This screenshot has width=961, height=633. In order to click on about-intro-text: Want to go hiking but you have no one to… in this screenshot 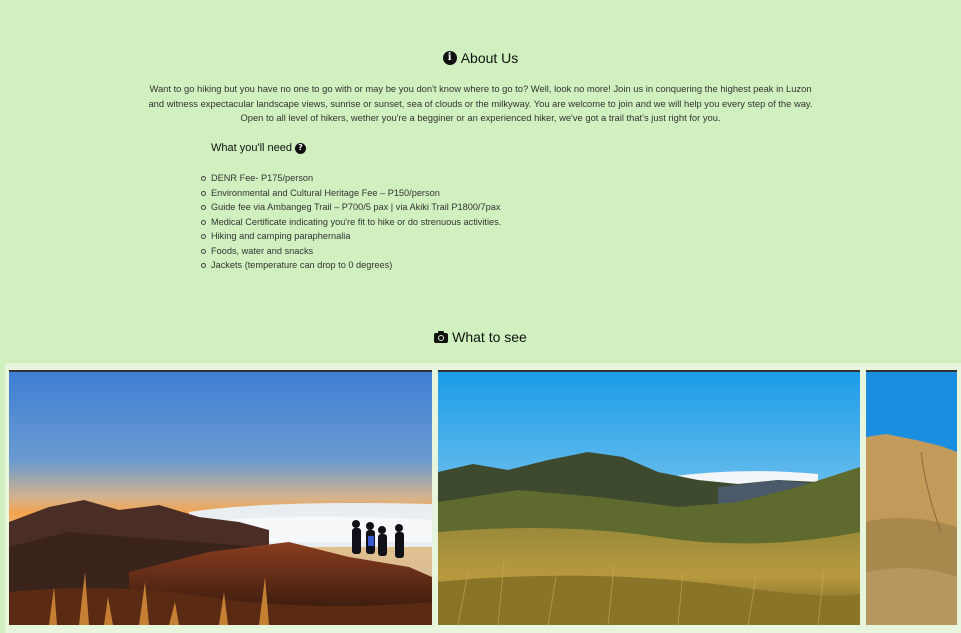, I will do `click(480, 103)`.